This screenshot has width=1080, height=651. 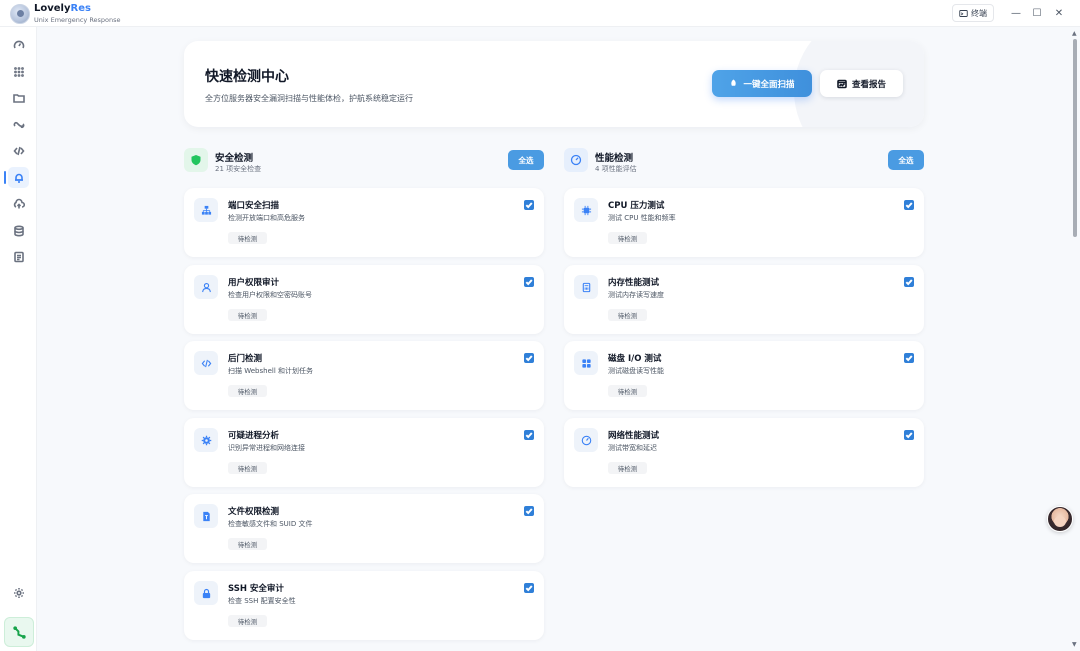 I want to click on close-button: ✕, so click(x=1059, y=13).